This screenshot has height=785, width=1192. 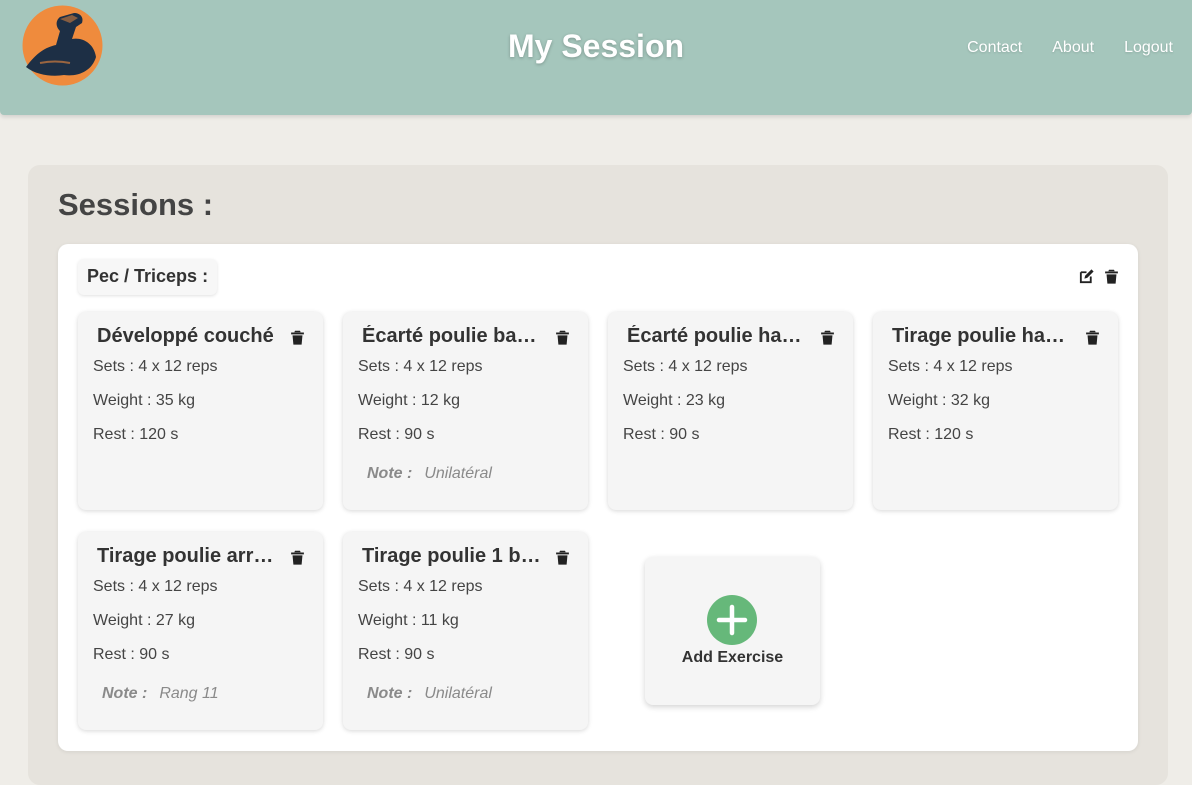 I want to click on exercise-name: Tirage poulie 1 bras, so click(x=452, y=556).